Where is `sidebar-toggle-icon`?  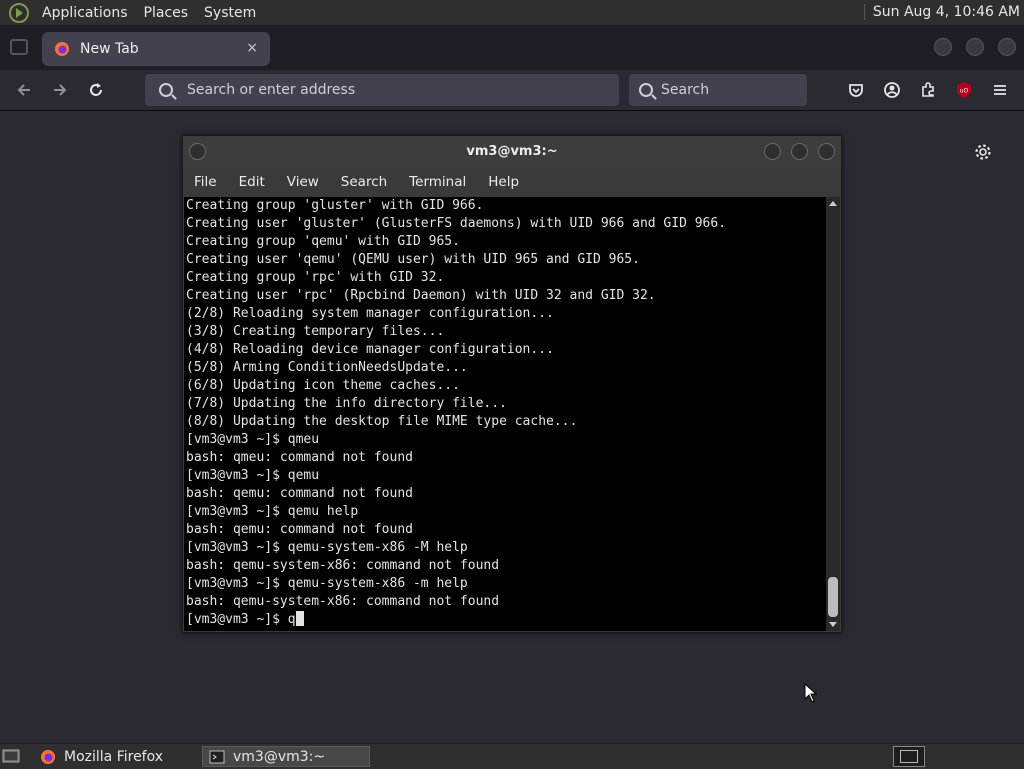 sidebar-toggle-icon is located at coordinates (19, 47).